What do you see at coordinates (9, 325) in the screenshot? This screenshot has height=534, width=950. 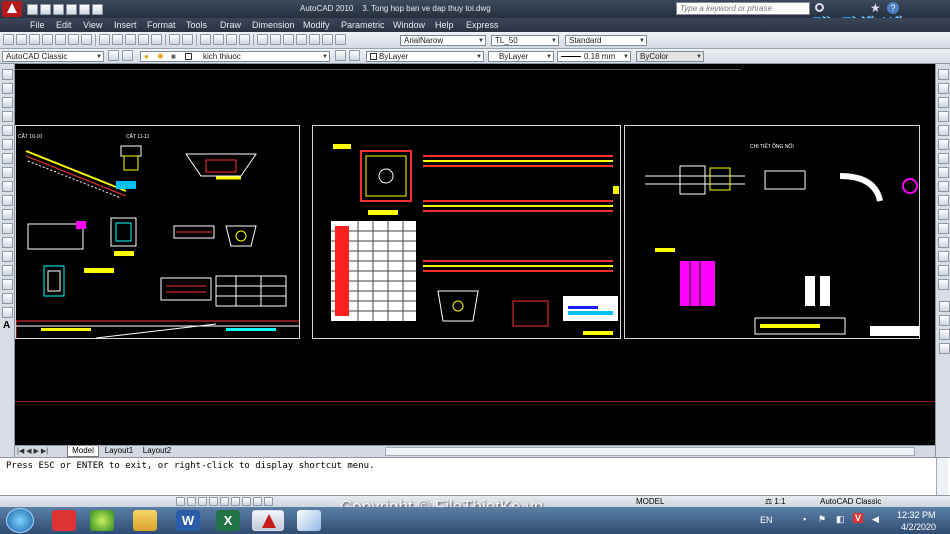 I see `multiline-text-icon: A` at bounding box center [9, 325].